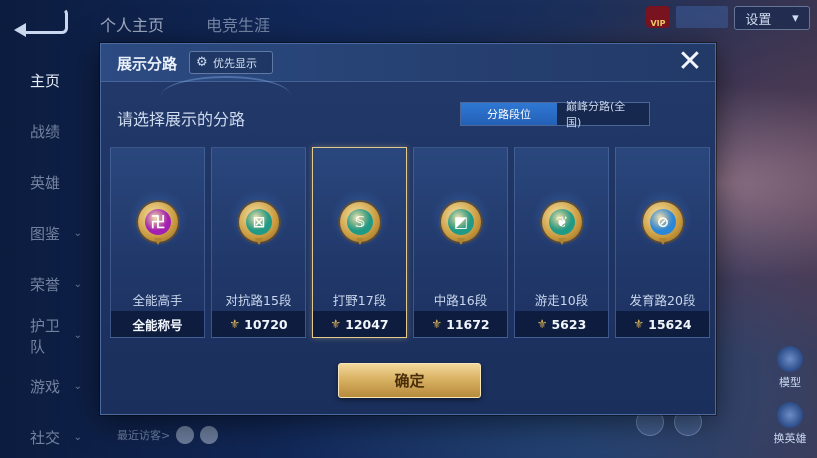  What do you see at coordinates (45, 438) in the screenshot?
I see `nav-label: 社交` at bounding box center [45, 438].